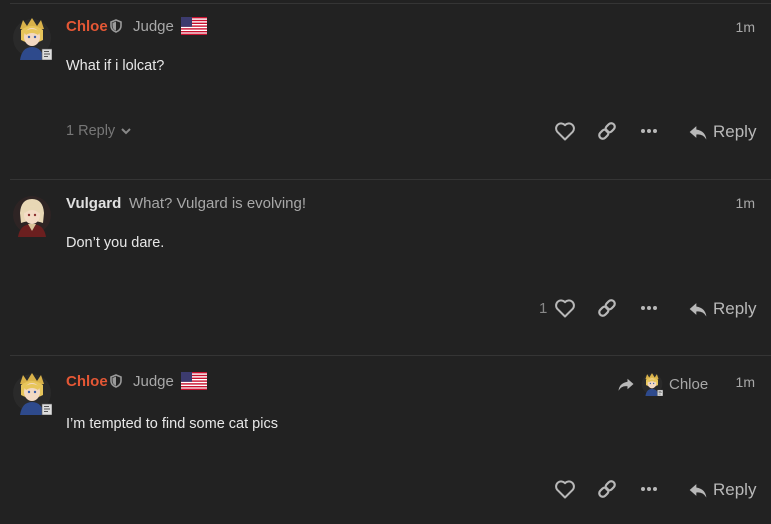  I want to click on like-count: 1, so click(543, 308).